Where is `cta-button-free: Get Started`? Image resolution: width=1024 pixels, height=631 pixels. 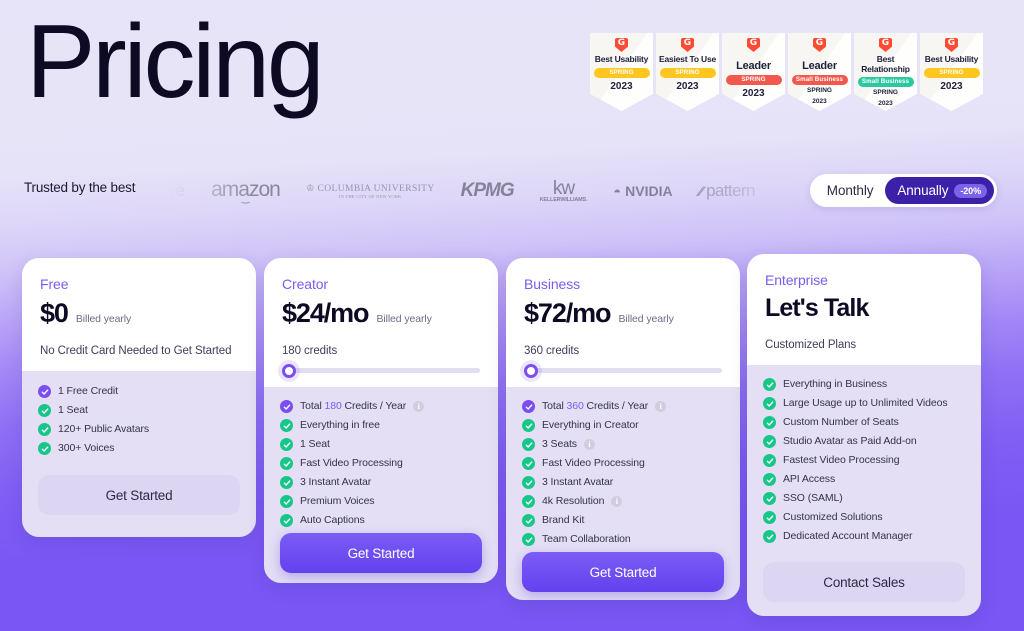
cta-button-free: Get Started is located at coordinates (139, 495).